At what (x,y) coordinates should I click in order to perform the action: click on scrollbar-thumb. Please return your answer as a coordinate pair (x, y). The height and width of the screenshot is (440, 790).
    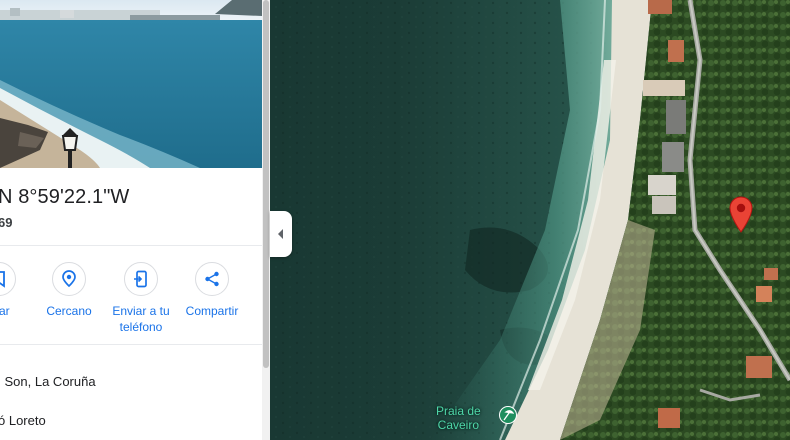
    Looking at the image, I should click on (266, 184).